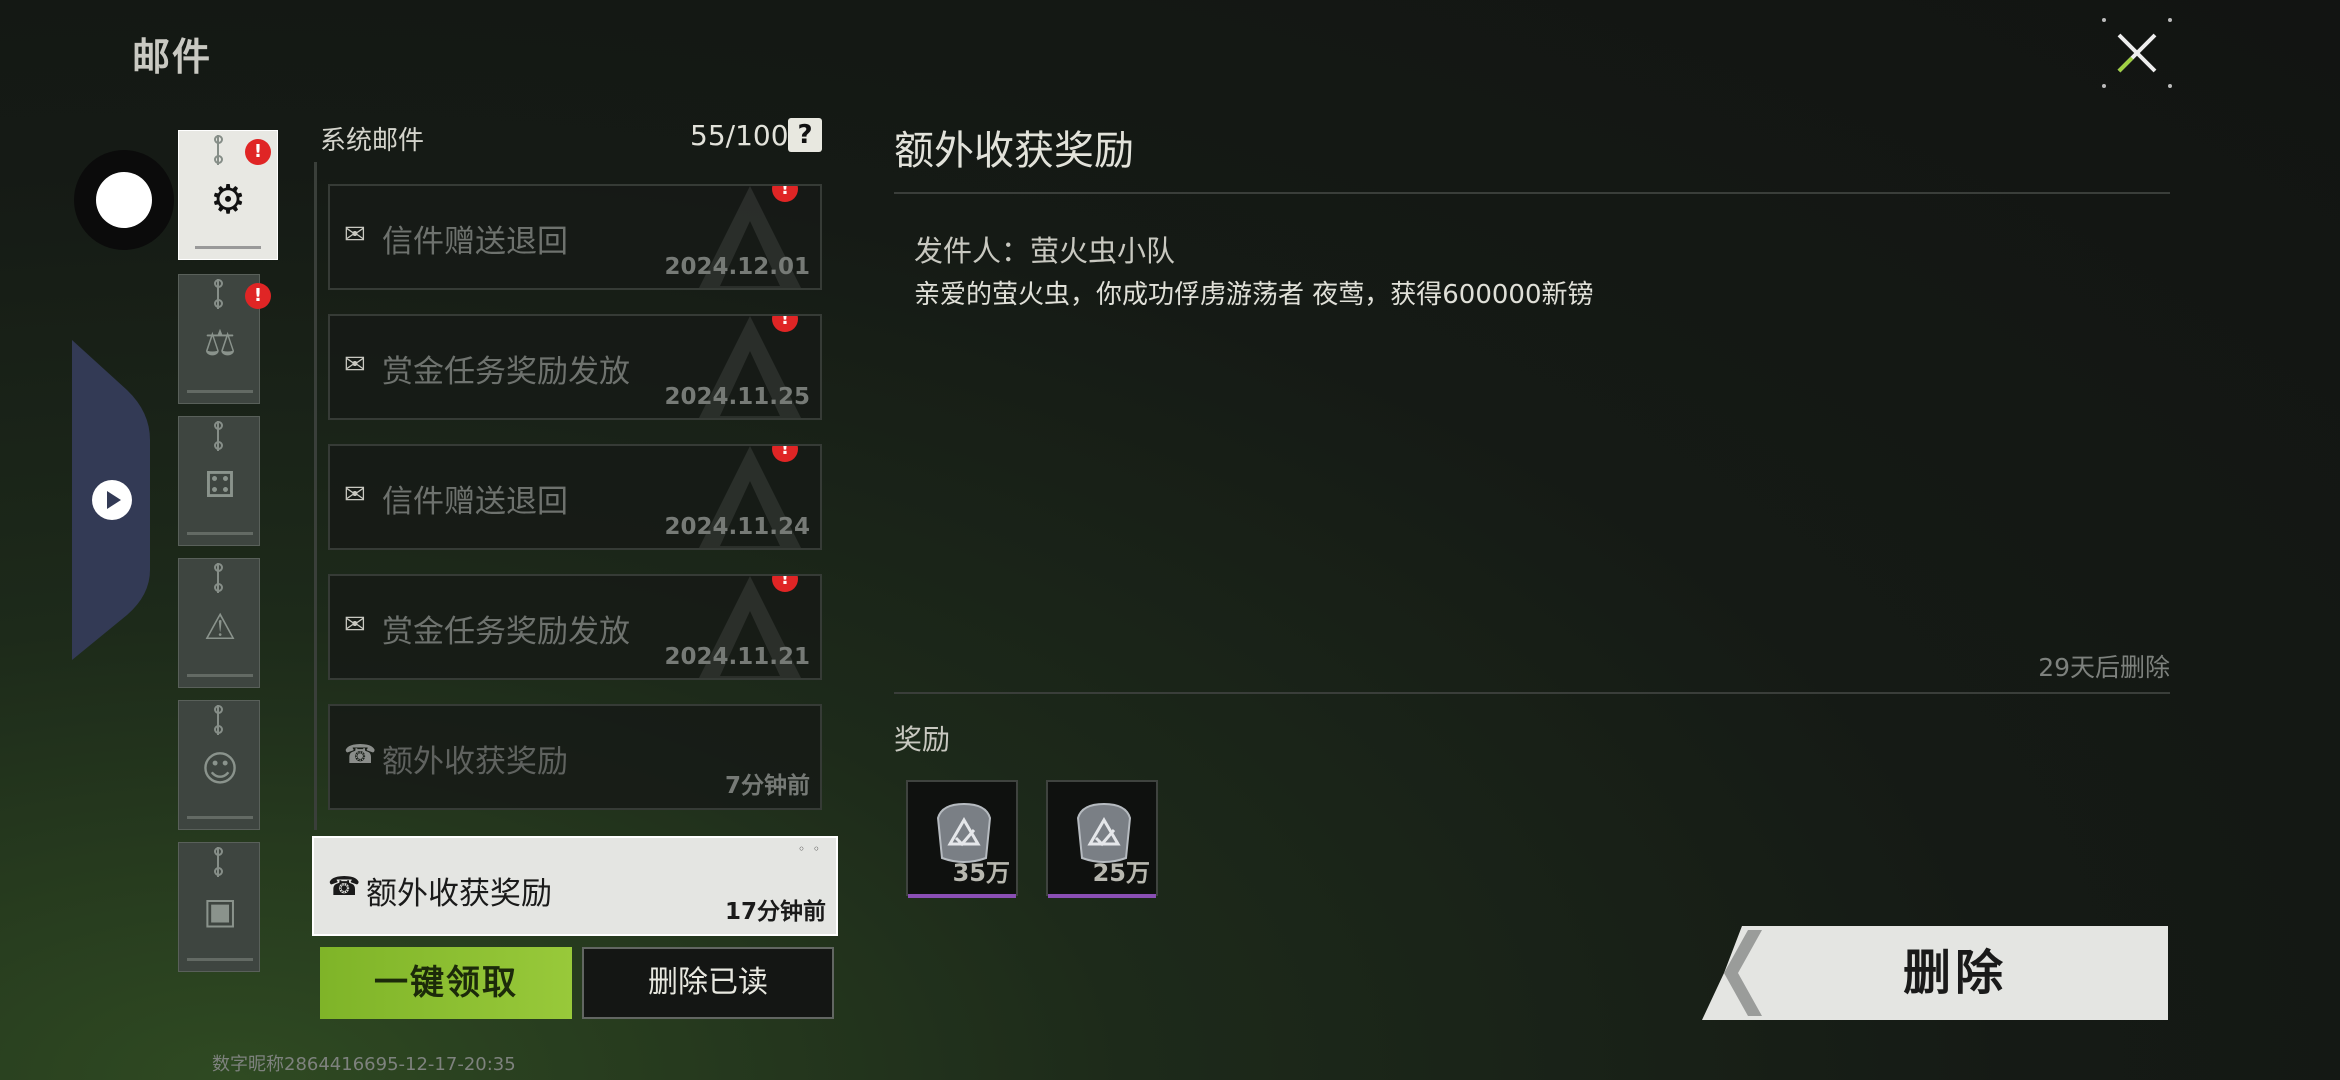  What do you see at coordinates (1014, 151) in the screenshot?
I see `mail-detail-title: 额外收获奖励` at bounding box center [1014, 151].